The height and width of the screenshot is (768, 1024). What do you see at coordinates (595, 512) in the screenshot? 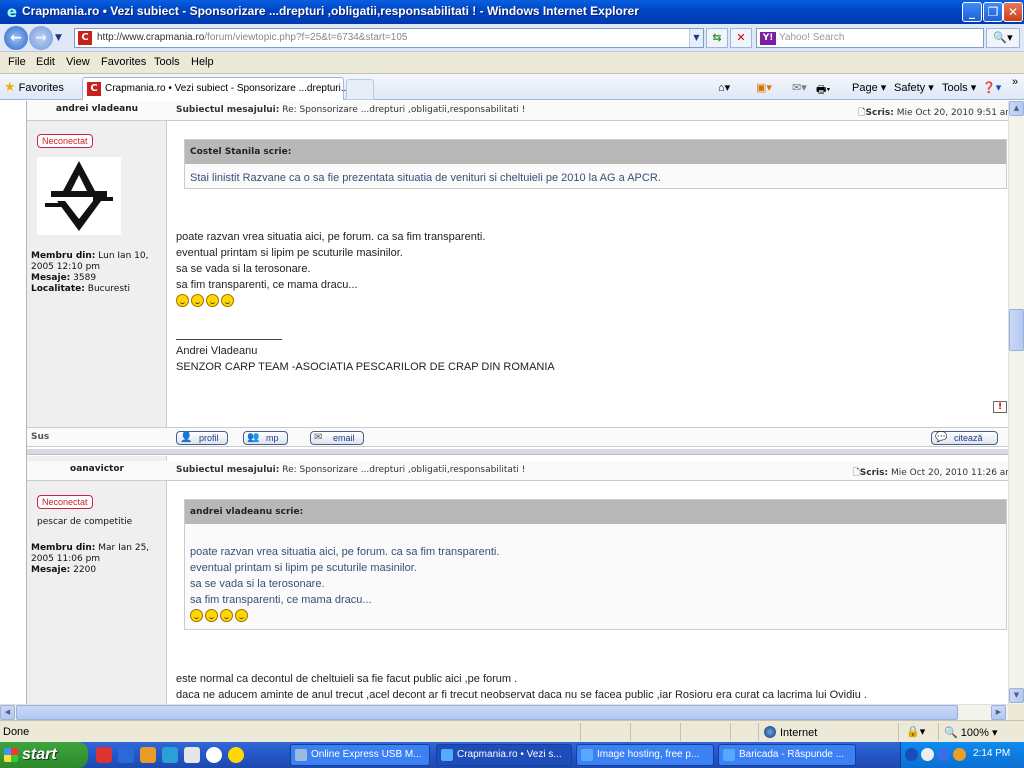
I see `quote-author: andrei vladeanu scrie:` at bounding box center [595, 512].